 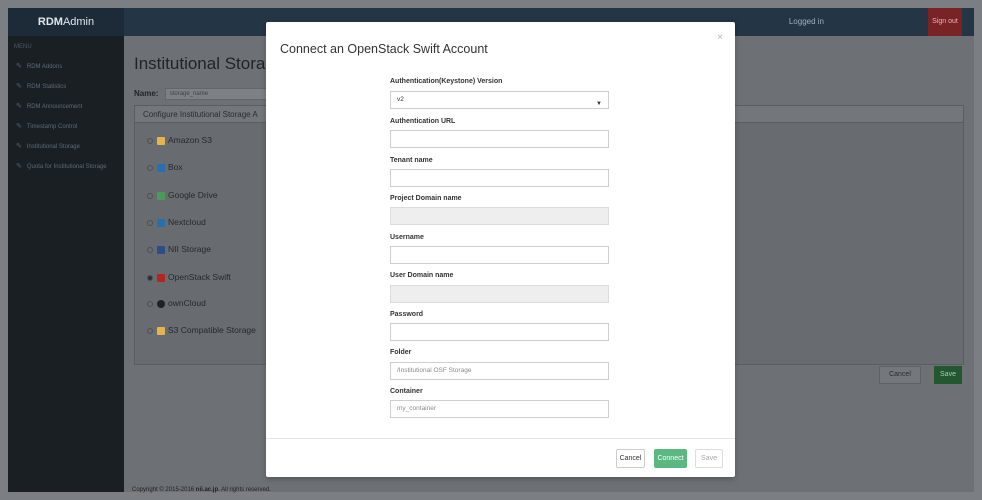 I want to click on sidebar-heading: MENU, so click(x=23, y=47).